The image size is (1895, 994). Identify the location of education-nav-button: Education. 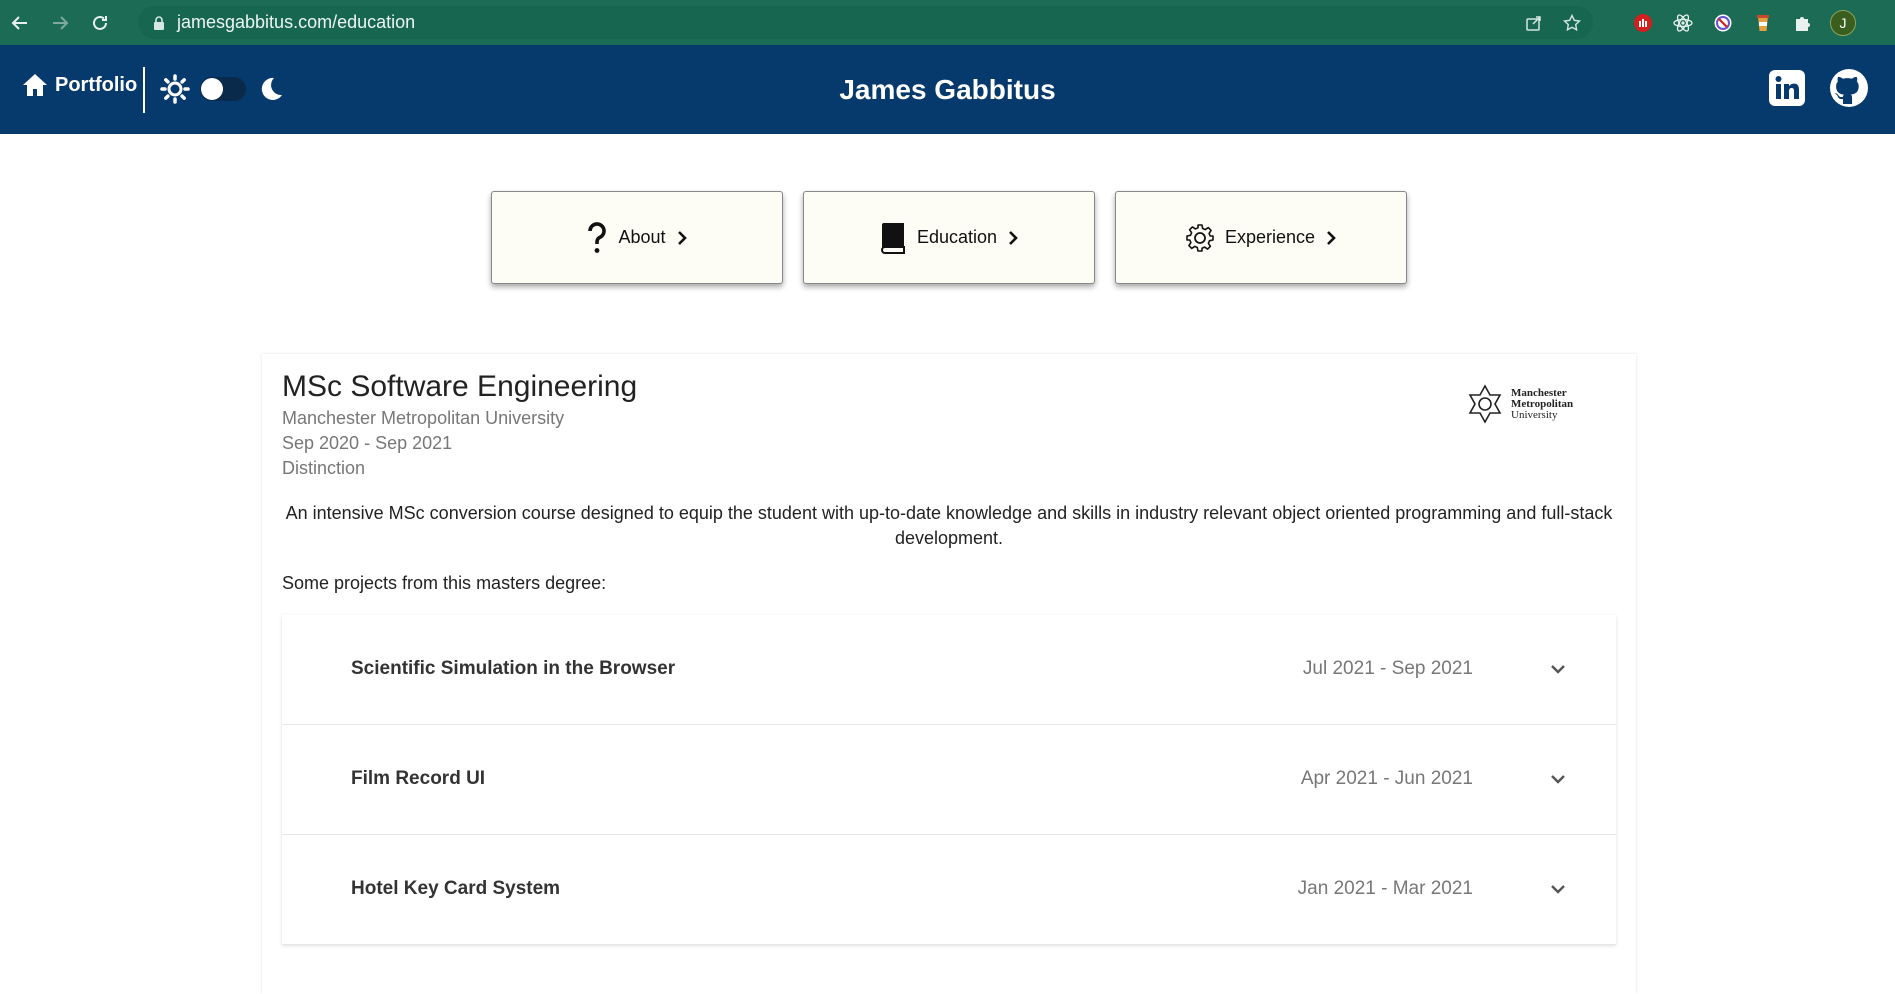
(949, 237).